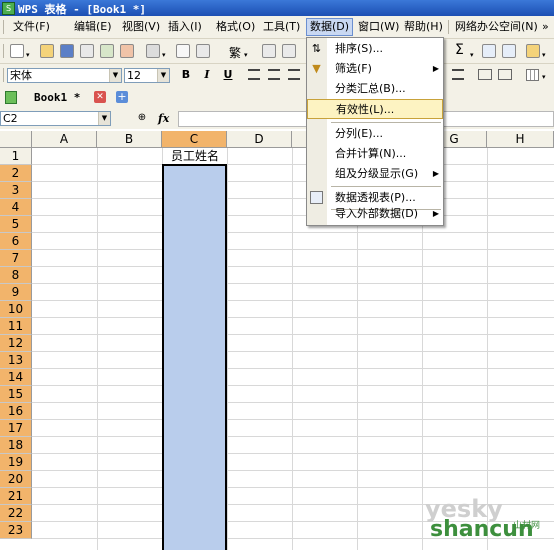 The image size is (554, 550). I want to click on row-header: 19, so click(16, 462).